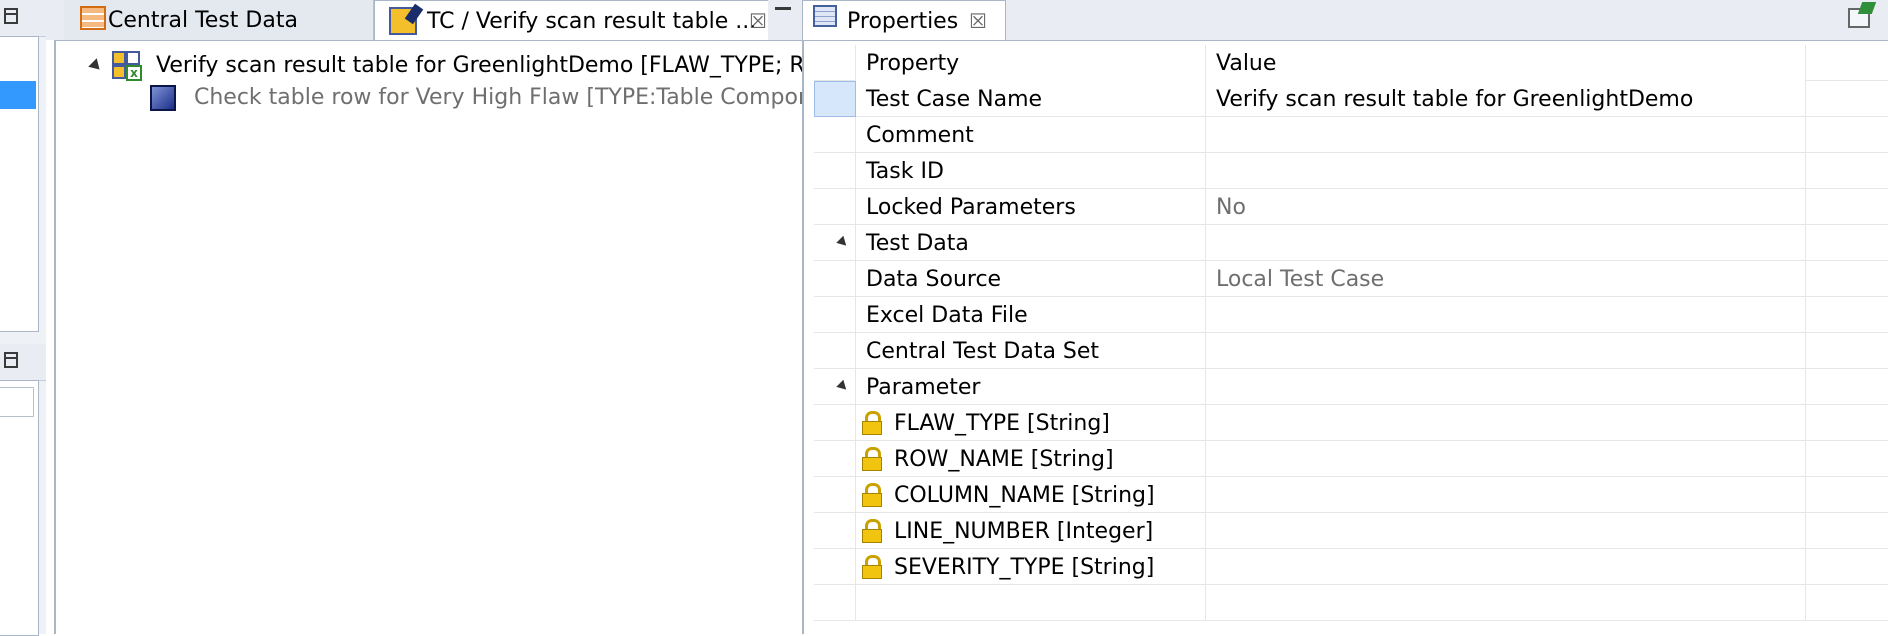  I want to click on column-header-property: Property, so click(1031, 63).